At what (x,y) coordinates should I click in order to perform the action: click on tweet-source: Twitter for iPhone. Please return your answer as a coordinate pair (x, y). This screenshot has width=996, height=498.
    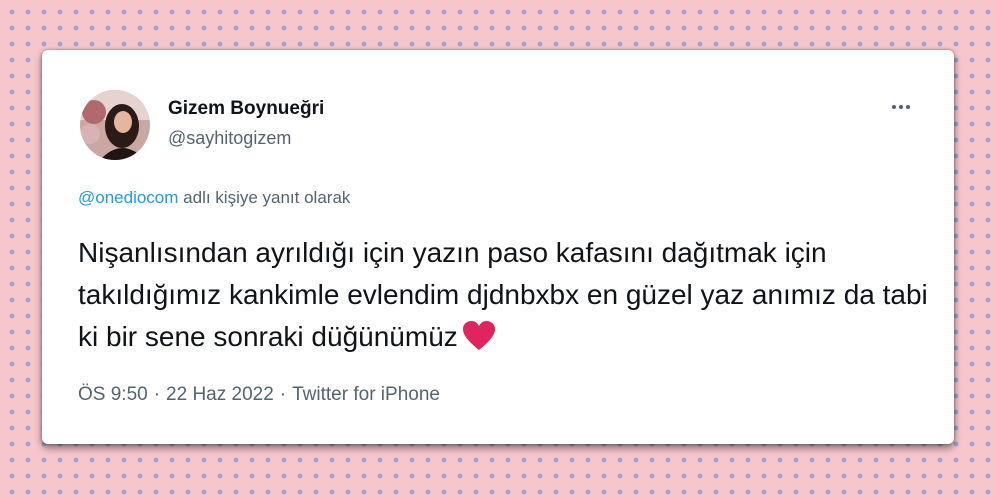
    Looking at the image, I should click on (366, 394).